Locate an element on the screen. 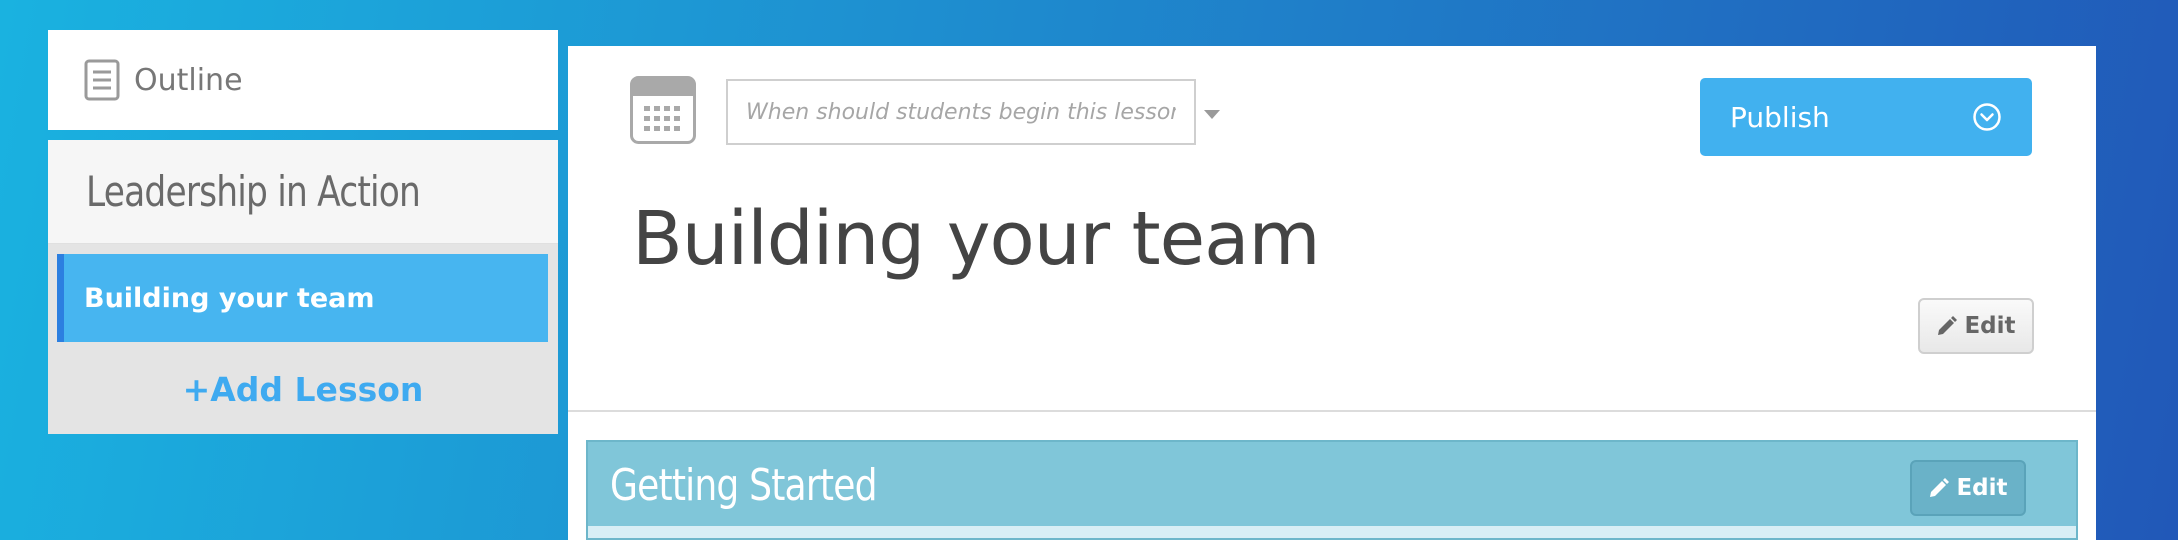 This screenshot has height=540, width=2178. edit-section-button: Edit is located at coordinates (1968, 488).